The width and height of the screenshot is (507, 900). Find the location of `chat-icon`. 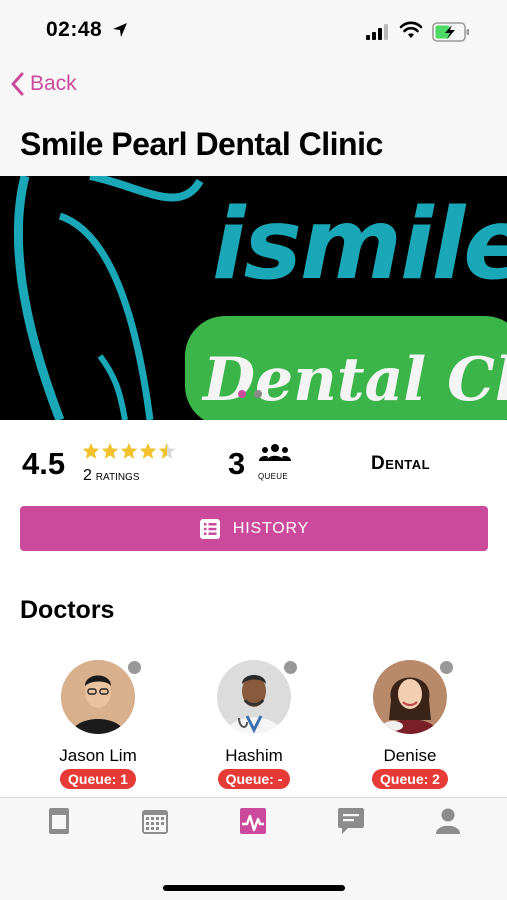

chat-icon is located at coordinates (351, 821).